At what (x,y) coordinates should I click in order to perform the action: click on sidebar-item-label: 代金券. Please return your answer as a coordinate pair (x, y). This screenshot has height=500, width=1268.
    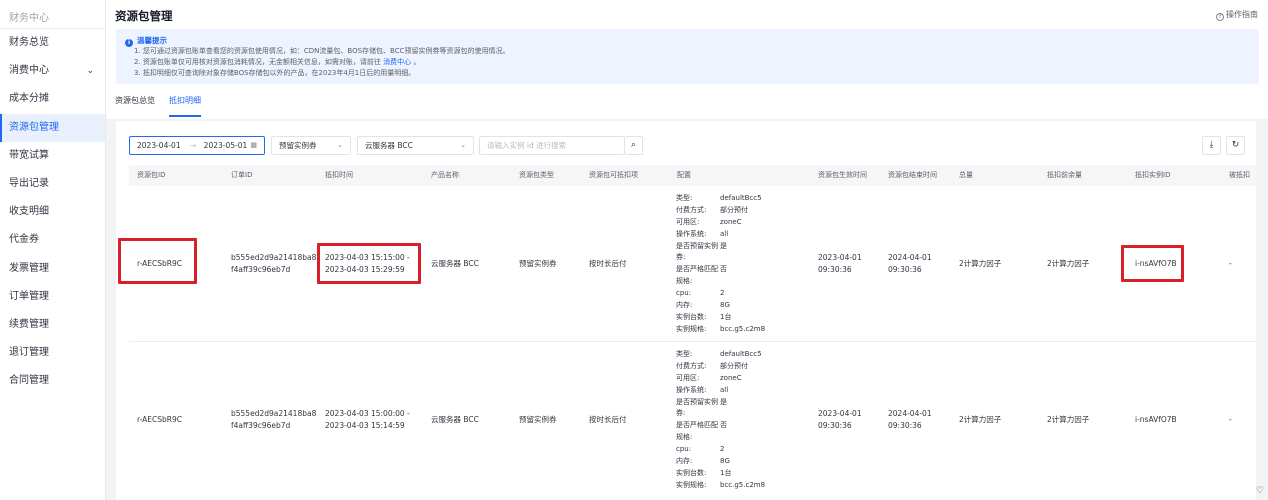
    Looking at the image, I should click on (24, 240).